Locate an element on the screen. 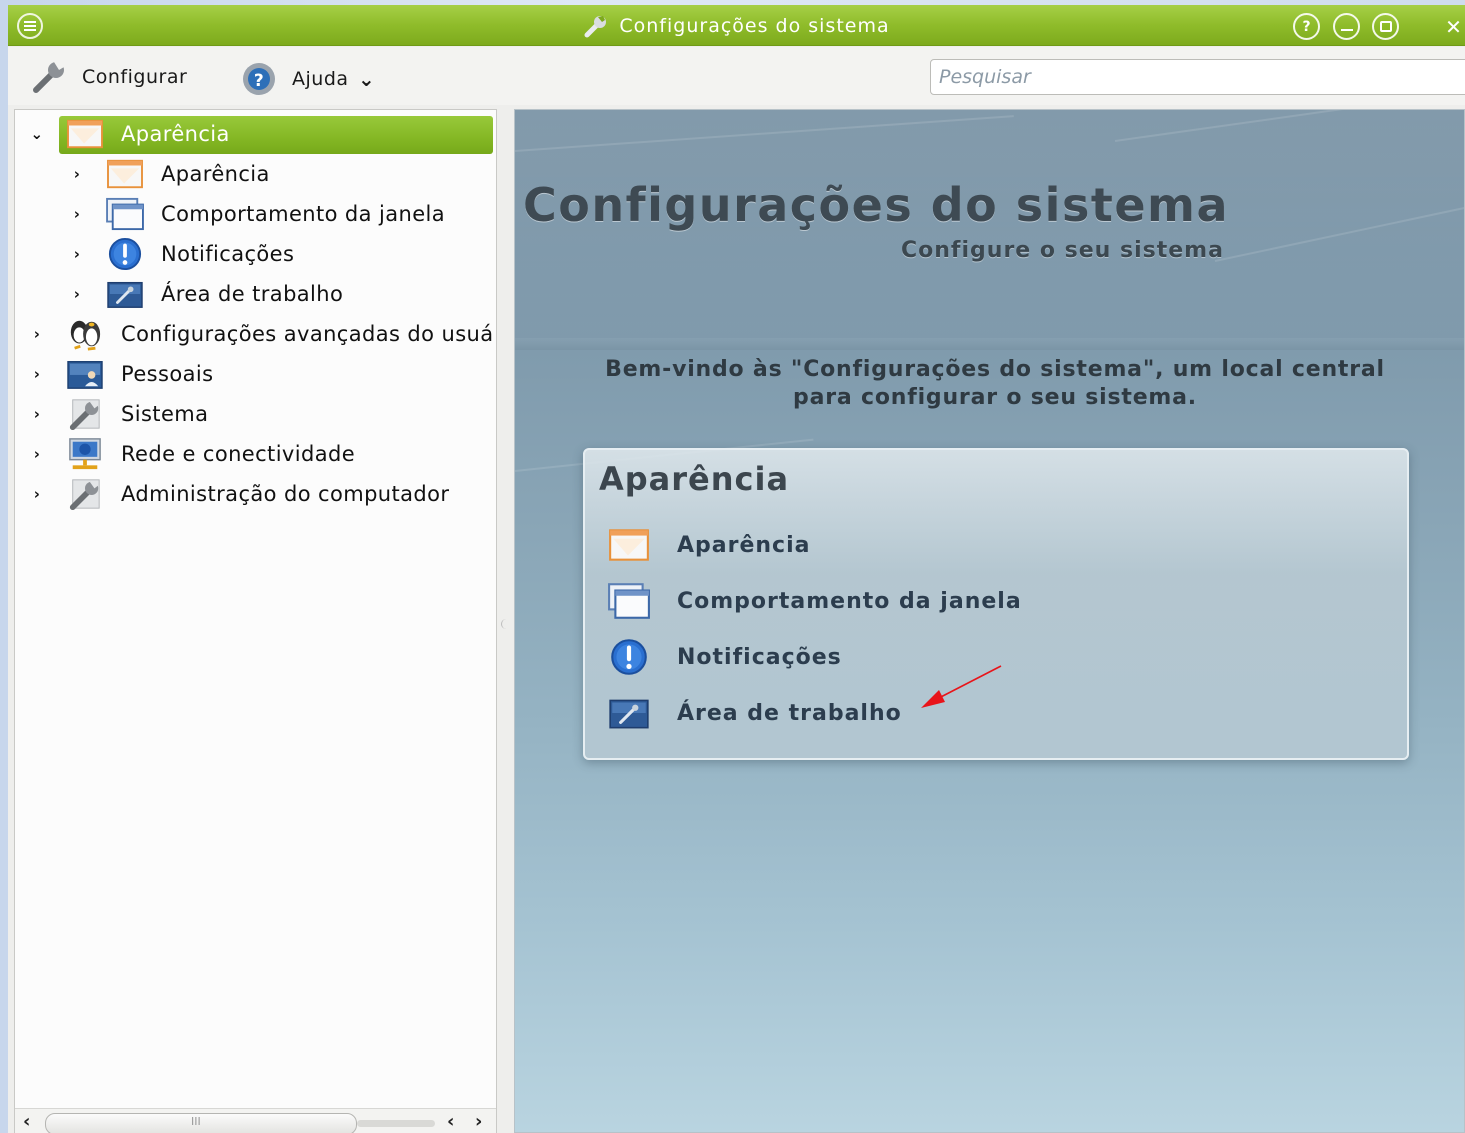  advanced-user-icon is located at coordinates (85, 335).